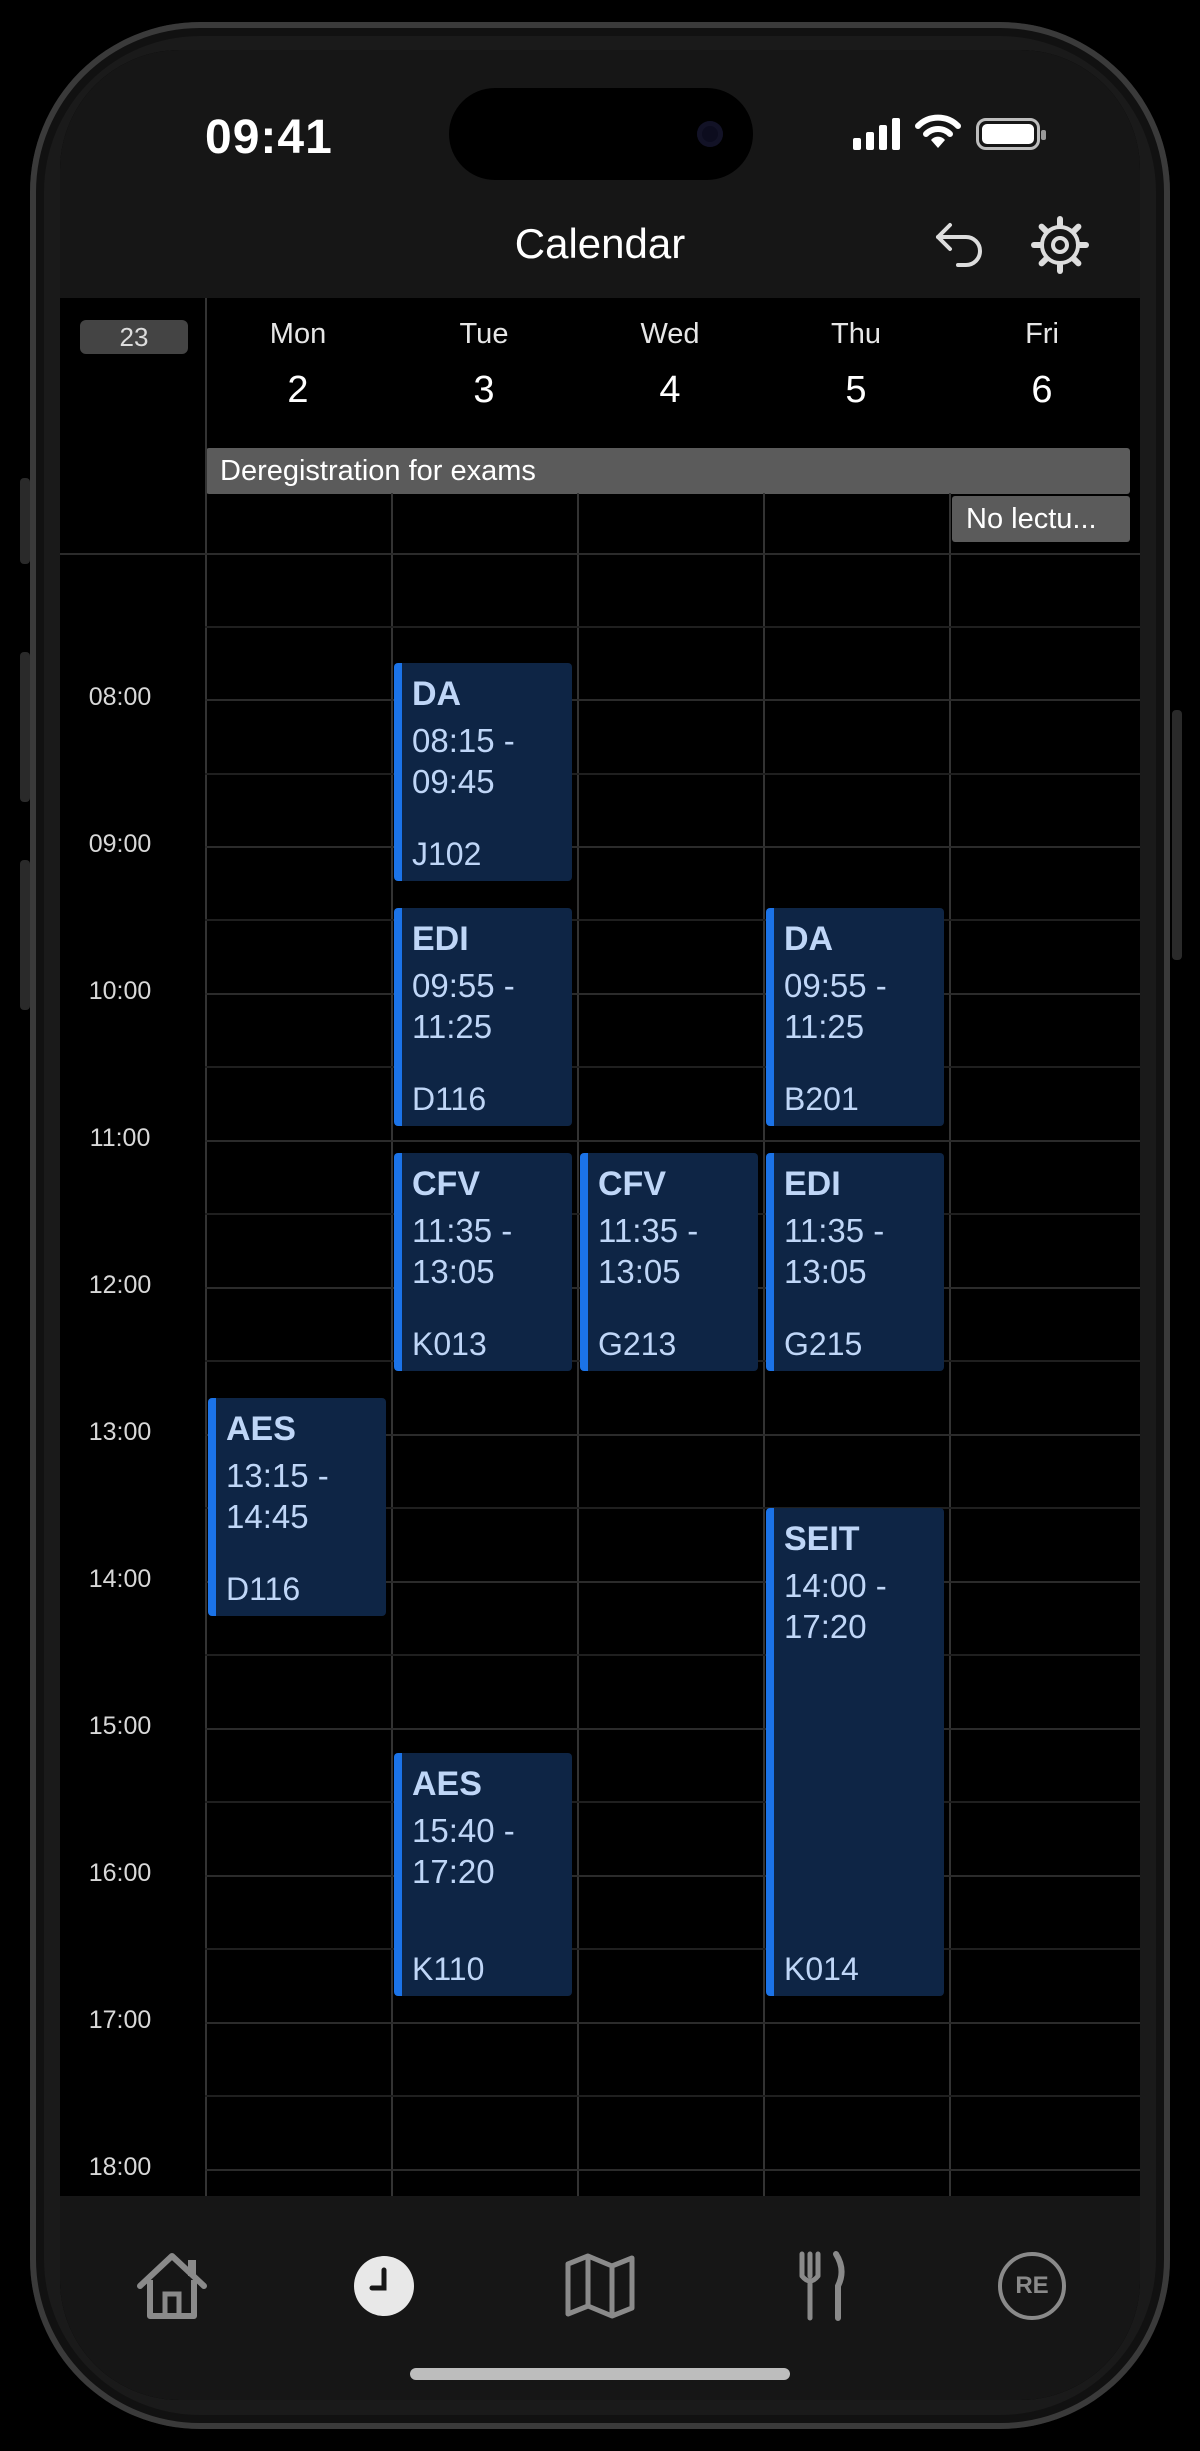 The width and height of the screenshot is (1200, 2451). Describe the element at coordinates (835, 1606) in the screenshot. I see `event-time: 14:00 - 17:20` at that location.